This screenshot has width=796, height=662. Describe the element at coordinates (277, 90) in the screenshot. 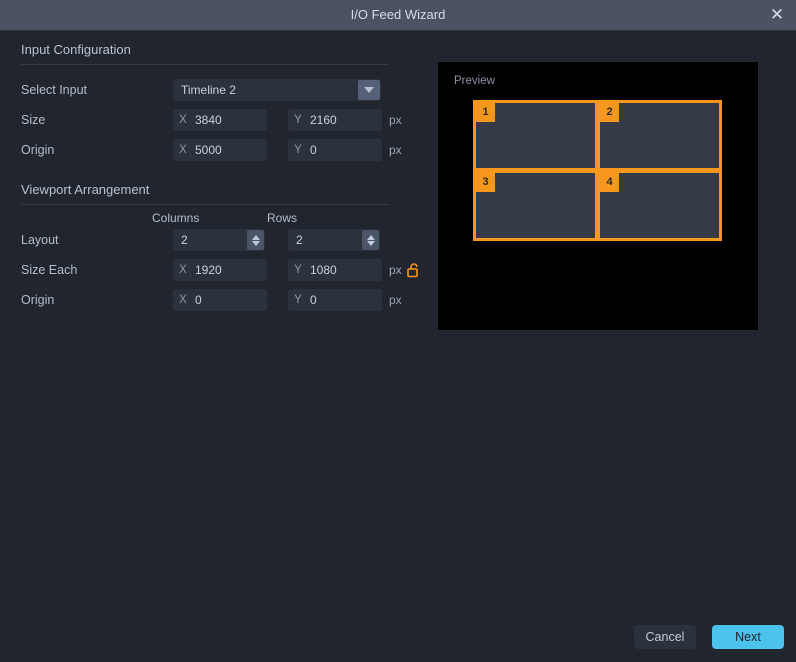

I see `select-input-dropdown: Timeline 2` at that location.